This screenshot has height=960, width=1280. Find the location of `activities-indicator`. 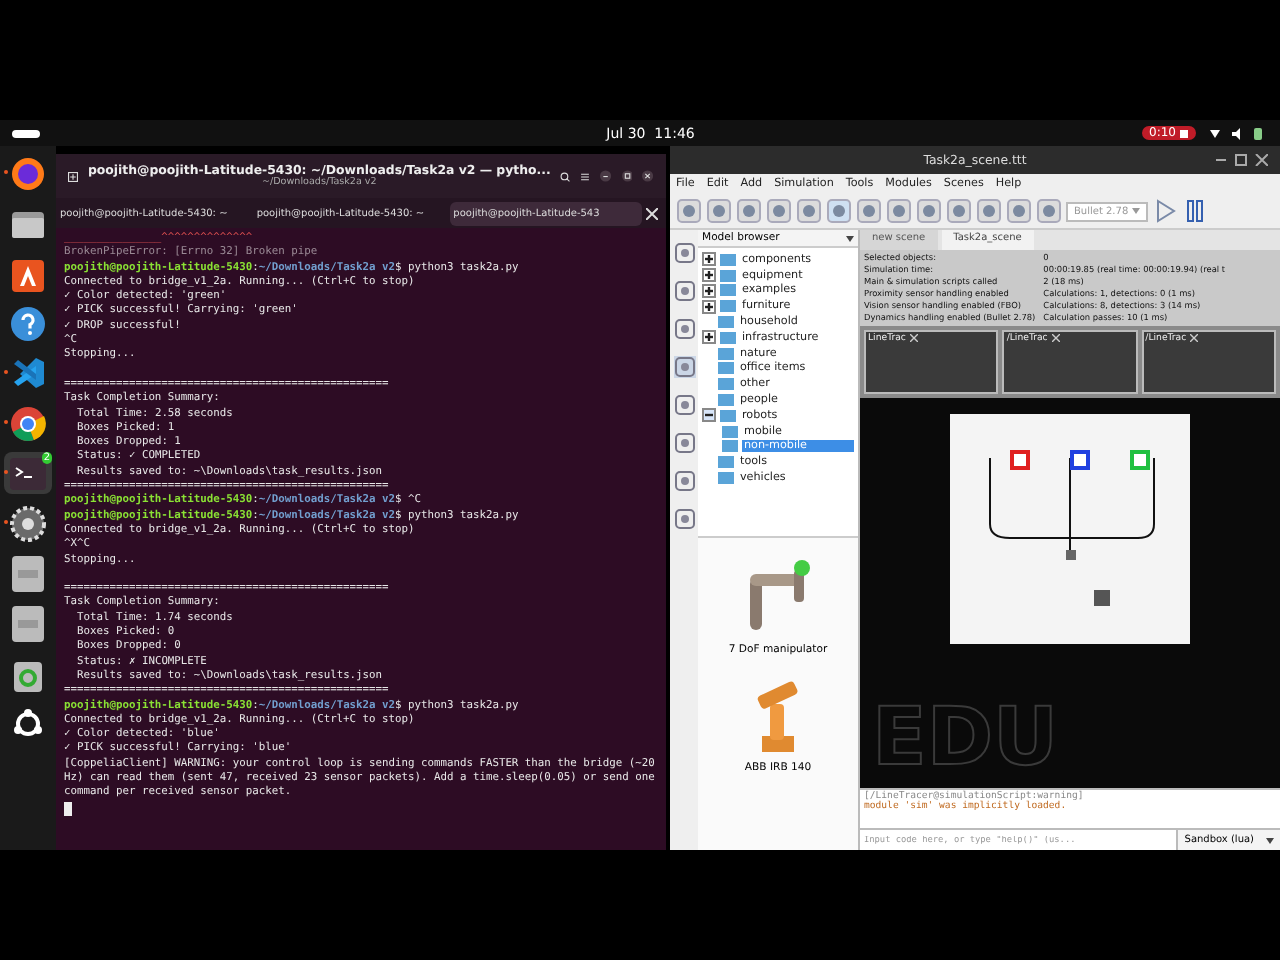

activities-indicator is located at coordinates (26, 133).